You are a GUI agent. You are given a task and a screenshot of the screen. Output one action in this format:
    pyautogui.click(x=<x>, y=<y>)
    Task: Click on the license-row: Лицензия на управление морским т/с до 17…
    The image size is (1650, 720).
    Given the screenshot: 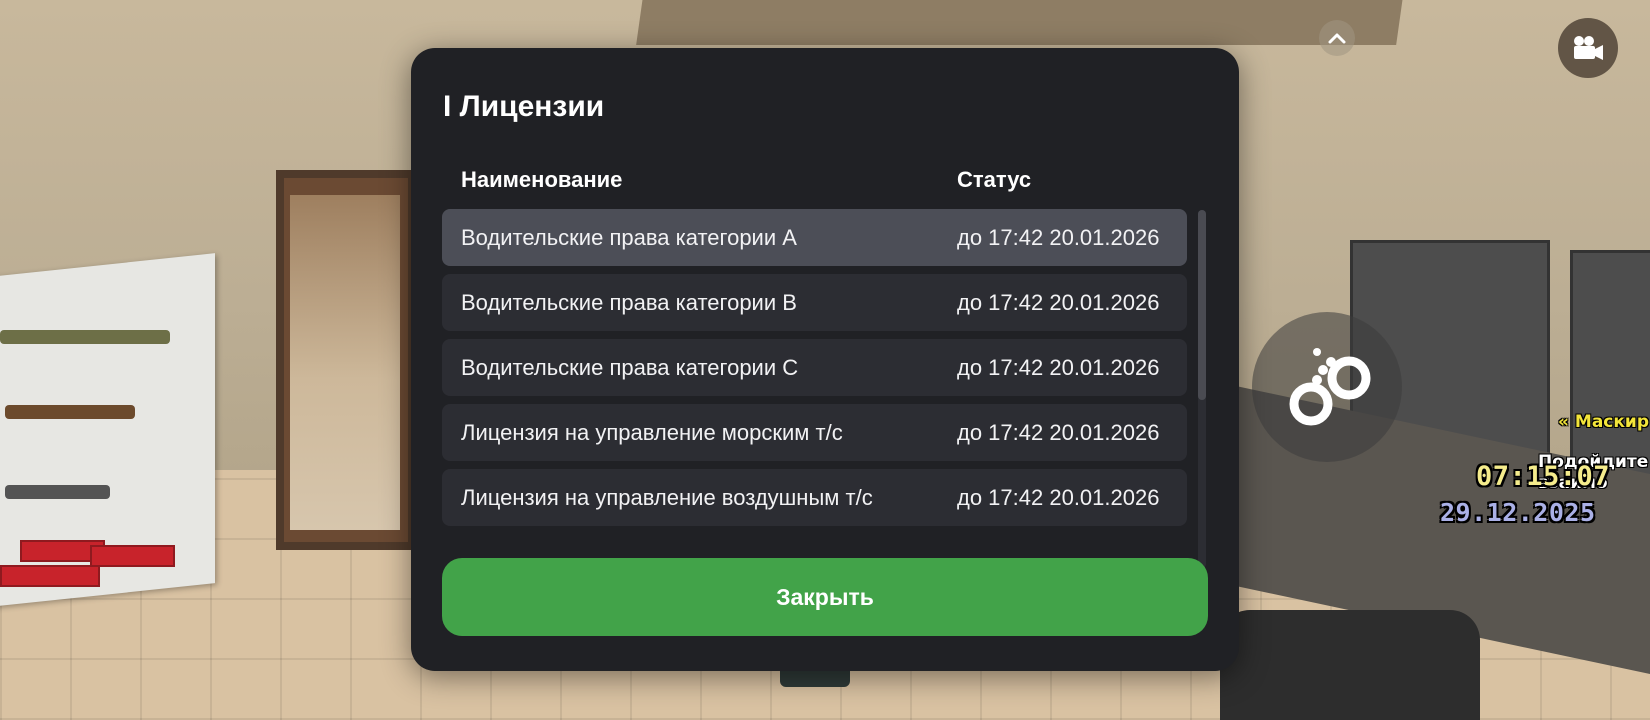 What is the action you would take?
    pyautogui.click(x=814, y=432)
    